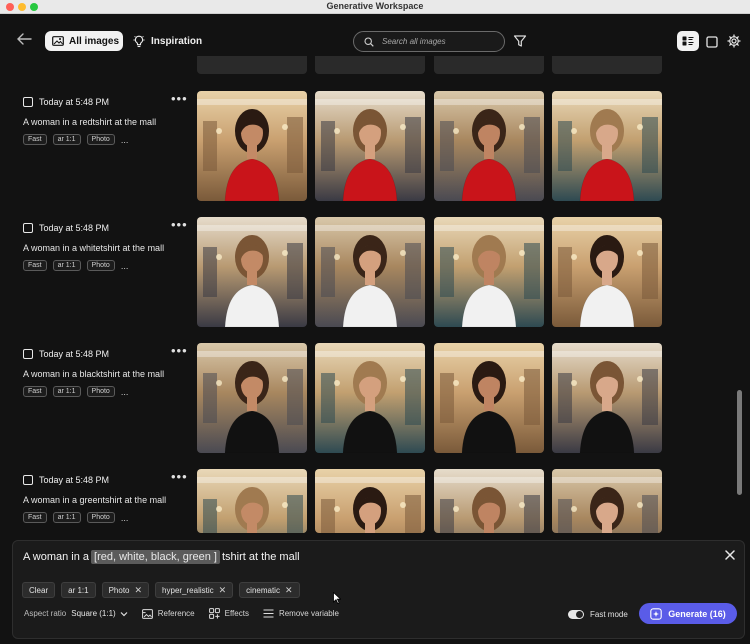 The image size is (750, 644). Describe the element at coordinates (369, 41) in the screenshot. I see `search-icon` at that location.